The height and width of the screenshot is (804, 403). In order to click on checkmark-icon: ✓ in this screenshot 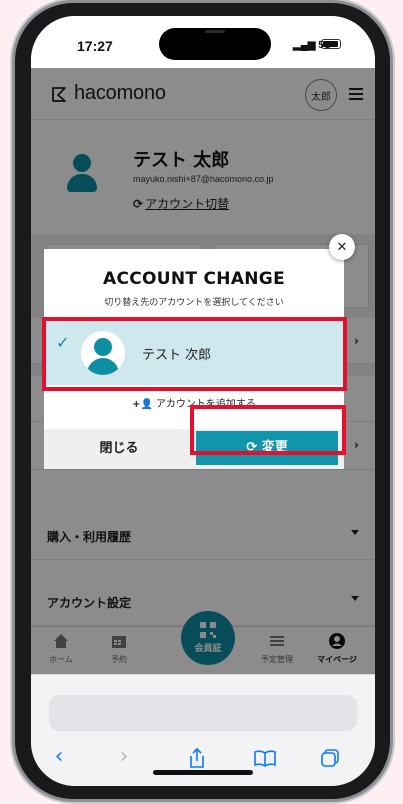, I will do `click(63, 342)`.